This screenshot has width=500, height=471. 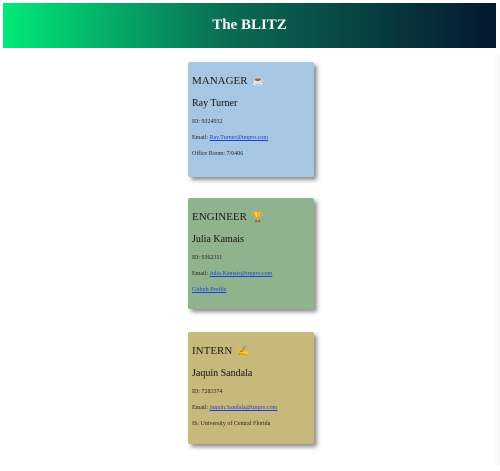 I want to click on email-row: Email: Ray.Turner@tmpro.com, so click(x=251, y=138).